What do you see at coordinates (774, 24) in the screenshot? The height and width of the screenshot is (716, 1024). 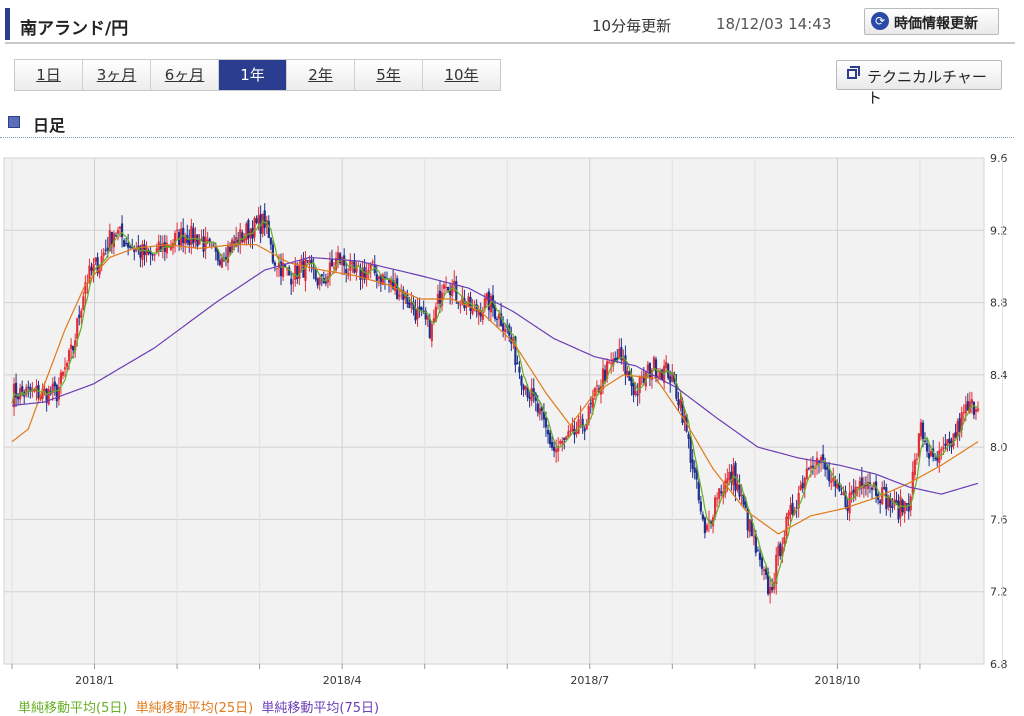 I see `timestamp: 18/12/03 14:43` at bounding box center [774, 24].